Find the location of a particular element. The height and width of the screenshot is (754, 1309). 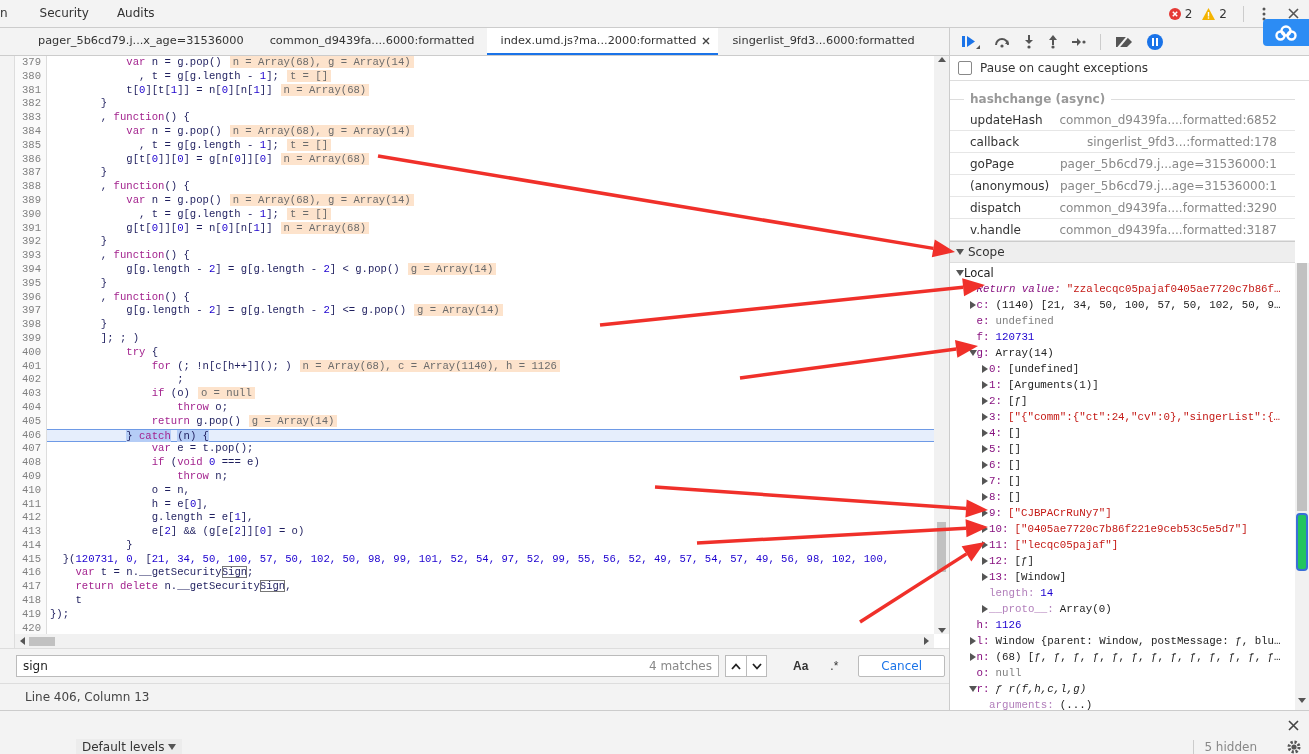

property-value: [Window] is located at coordinates (1040, 577).